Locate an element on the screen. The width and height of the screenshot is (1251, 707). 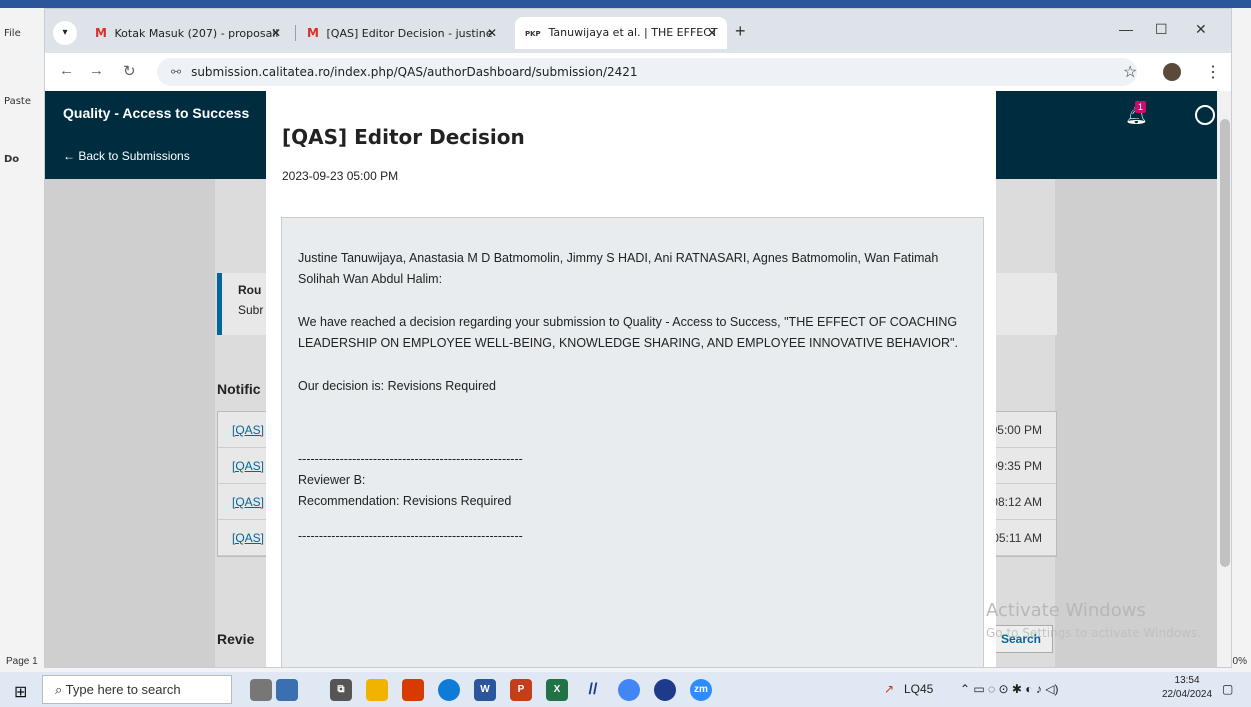
word-file-tab: File is located at coordinates (12, 33).